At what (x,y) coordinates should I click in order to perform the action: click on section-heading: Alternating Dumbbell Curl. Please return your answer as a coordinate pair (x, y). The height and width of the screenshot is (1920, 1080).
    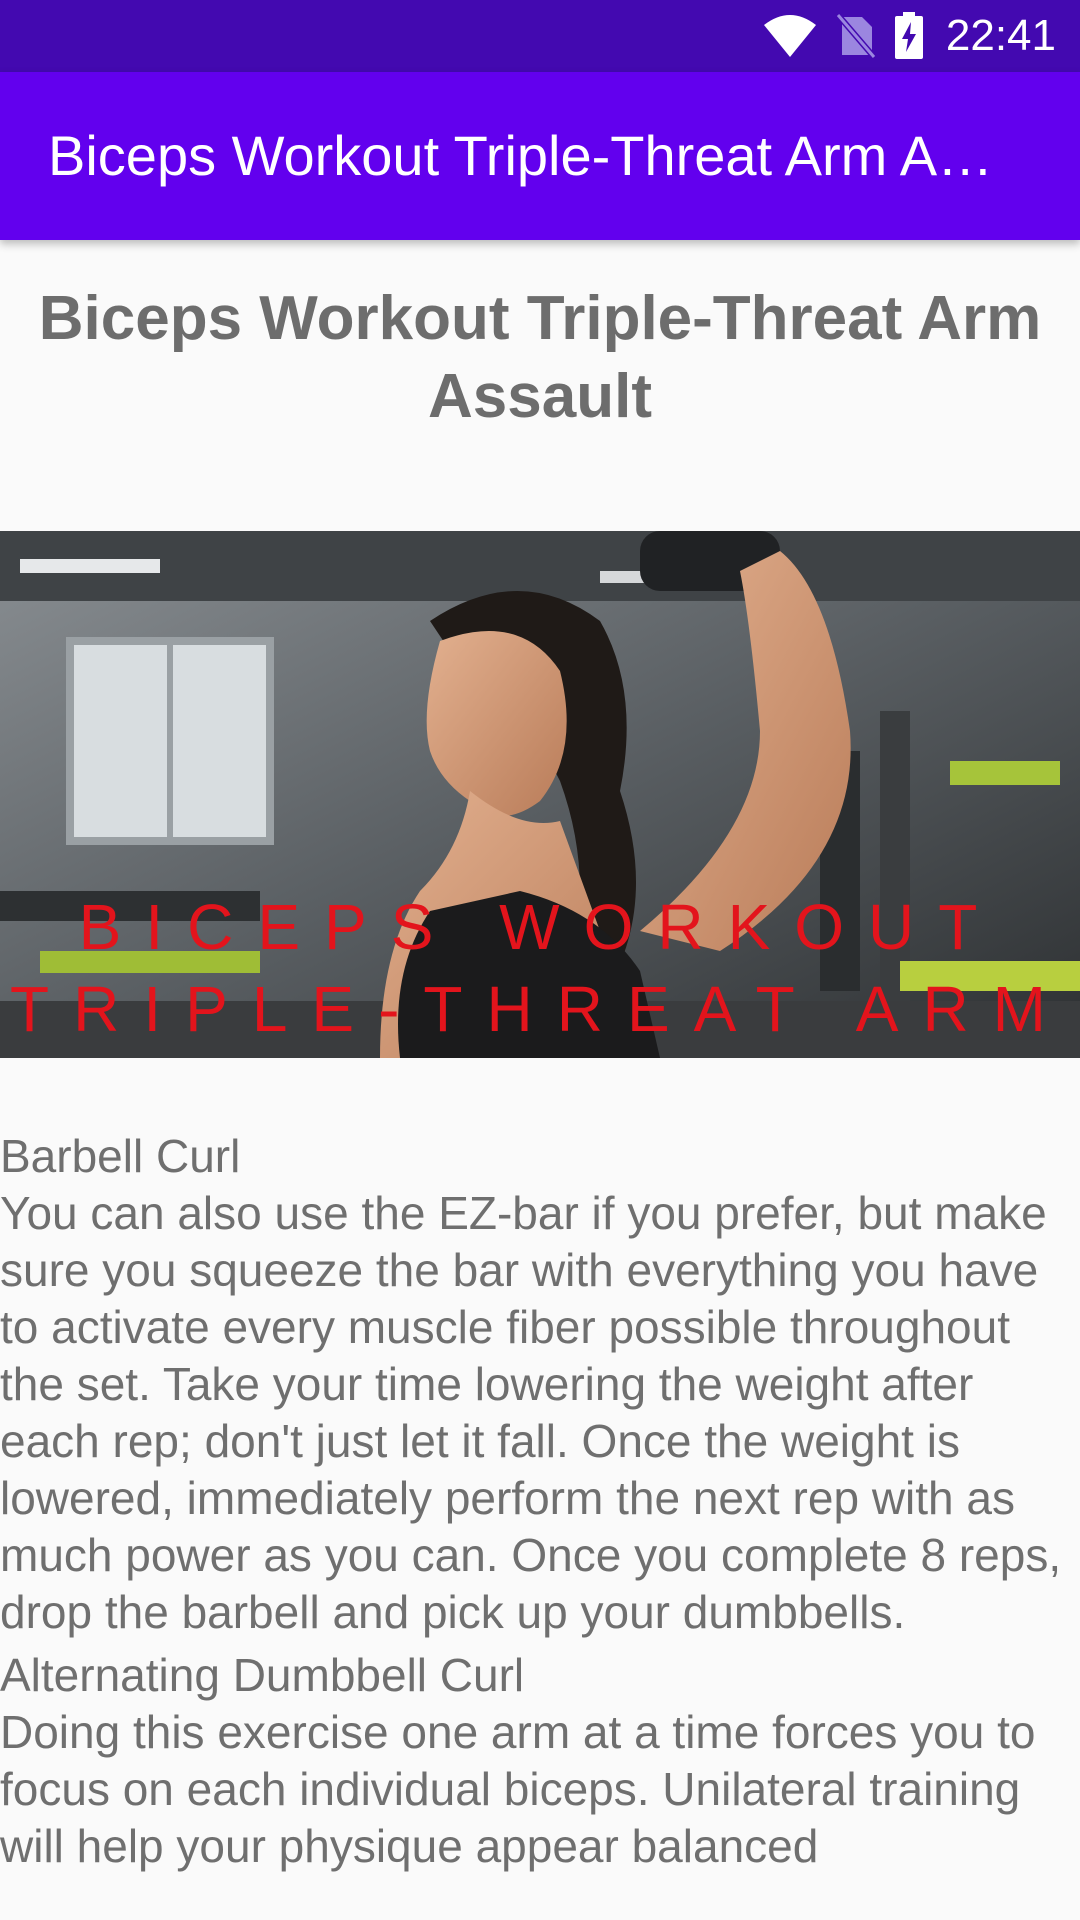
    Looking at the image, I should click on (262, 1675).